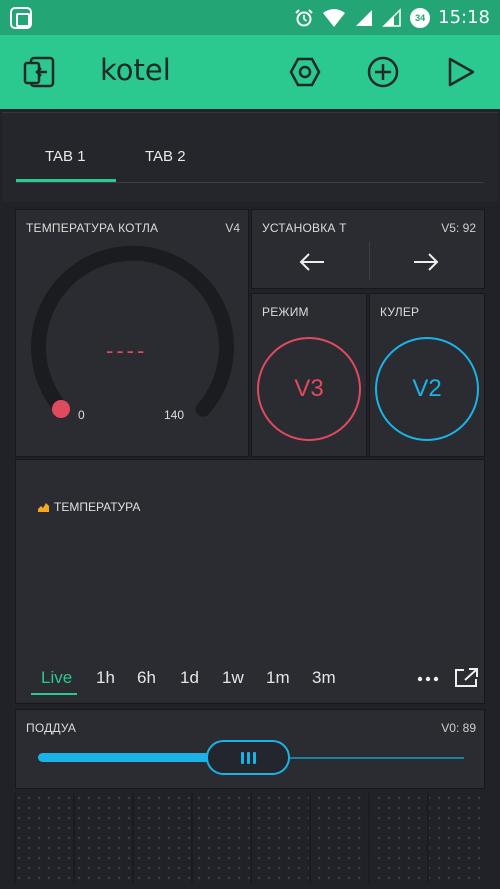 This screenshot has height=889, width=500. Describe the element at coordinates (334, 17) in the screenshot. I see `wifi-icon` at that location.